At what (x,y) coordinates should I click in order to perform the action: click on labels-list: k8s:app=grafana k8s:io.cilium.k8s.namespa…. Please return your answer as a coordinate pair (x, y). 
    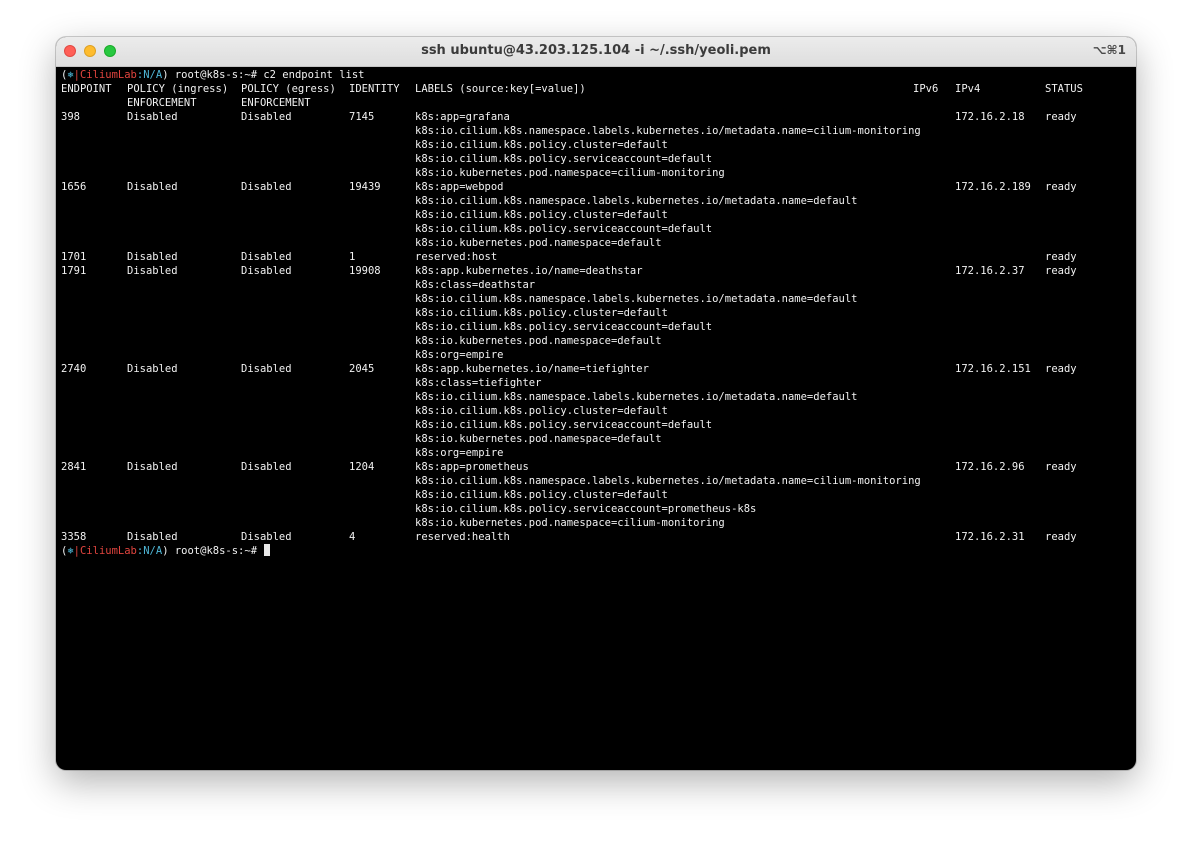
    Looking at the image, I should click on (775, 145).